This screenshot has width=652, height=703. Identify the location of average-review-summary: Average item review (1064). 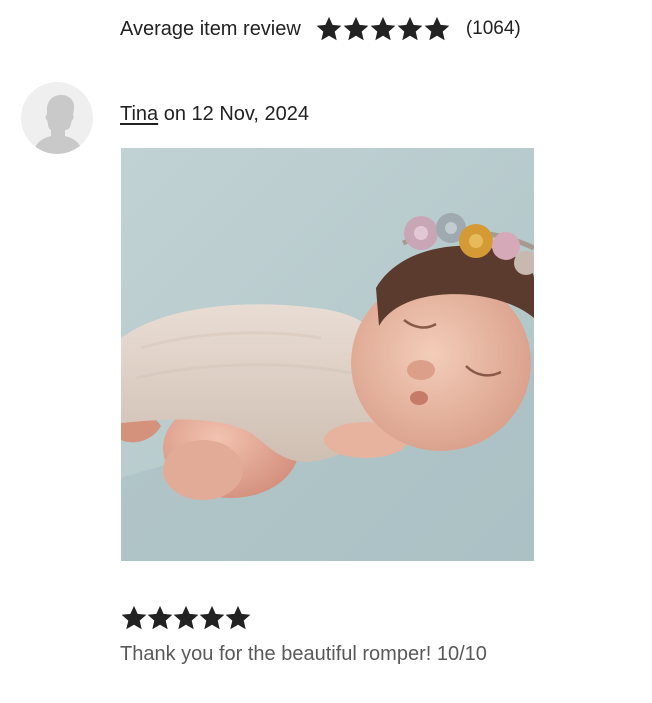
(320, 29).